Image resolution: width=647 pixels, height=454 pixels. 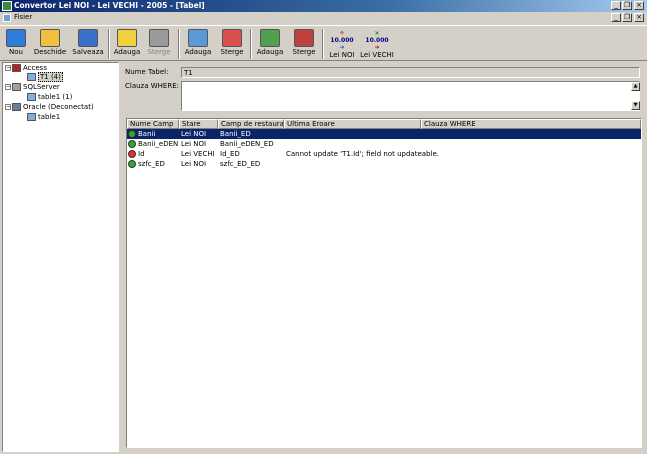 What do you see at coordinates (240, 164) in the screenshot?
I see `cell-restore: szfc_ED_ED` at bounding box center [240, 164].